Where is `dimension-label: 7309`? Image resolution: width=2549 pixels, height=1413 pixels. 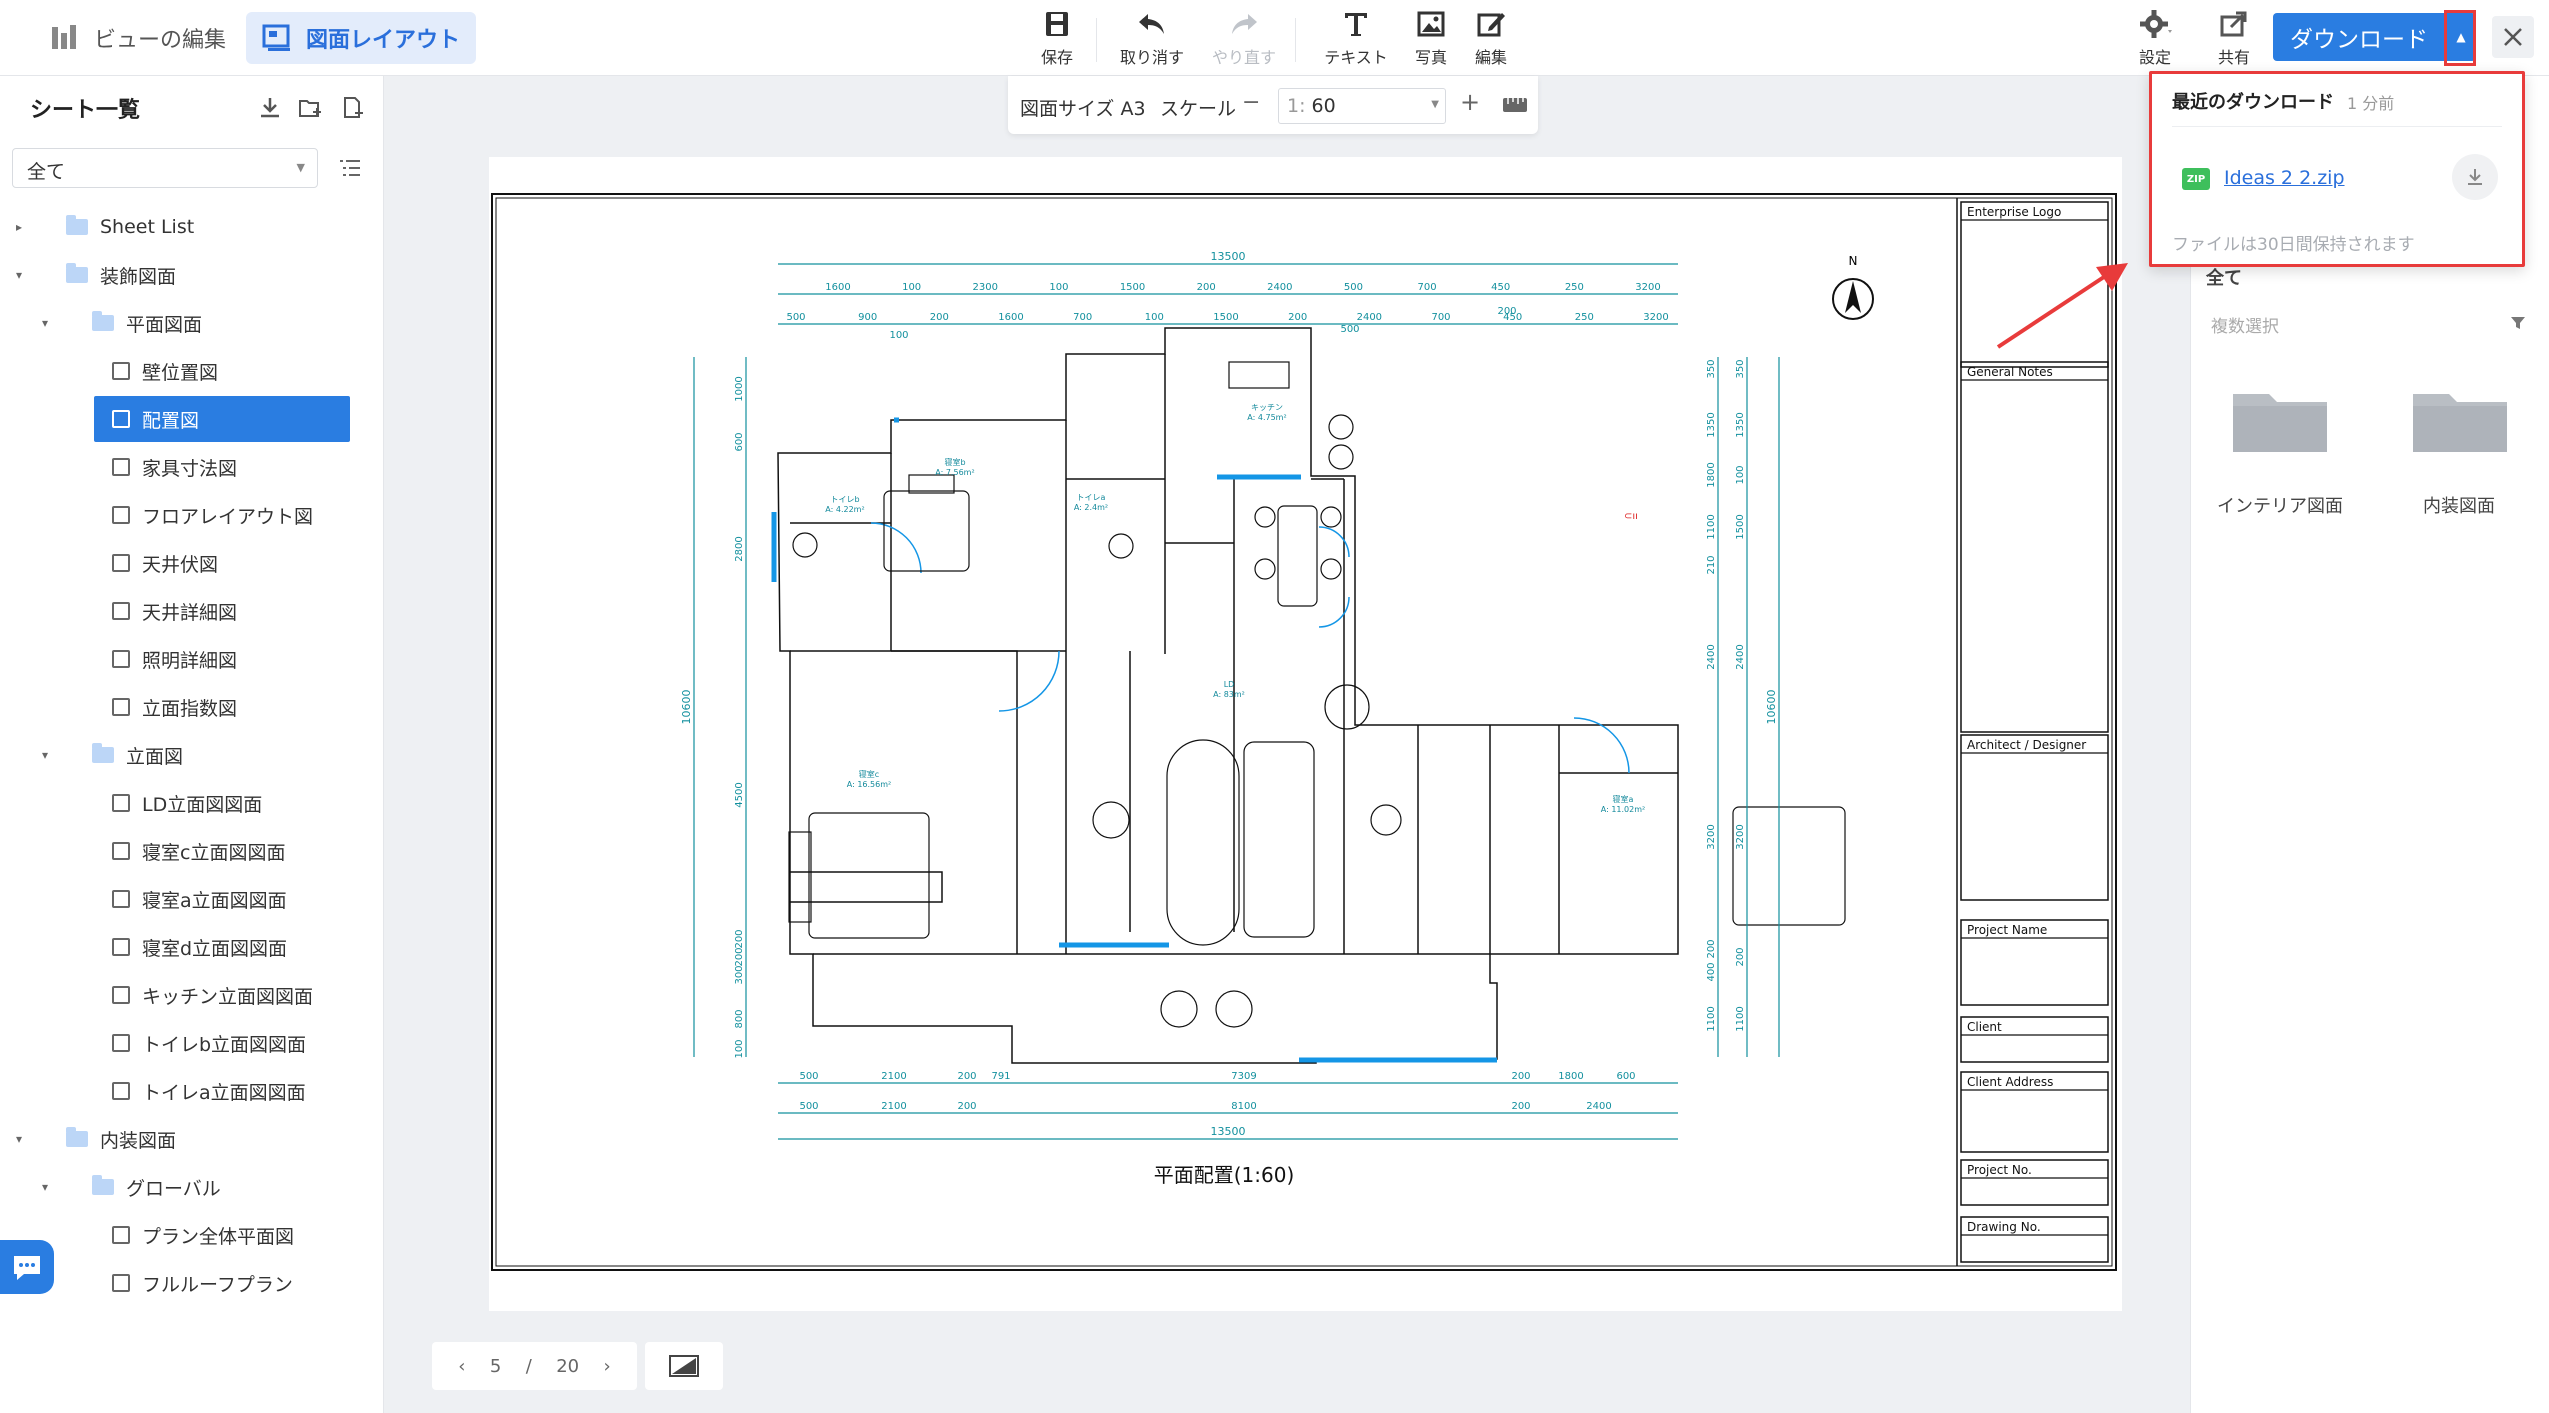 dimension-label: 7309 is located at coordinates (1243, 1076).